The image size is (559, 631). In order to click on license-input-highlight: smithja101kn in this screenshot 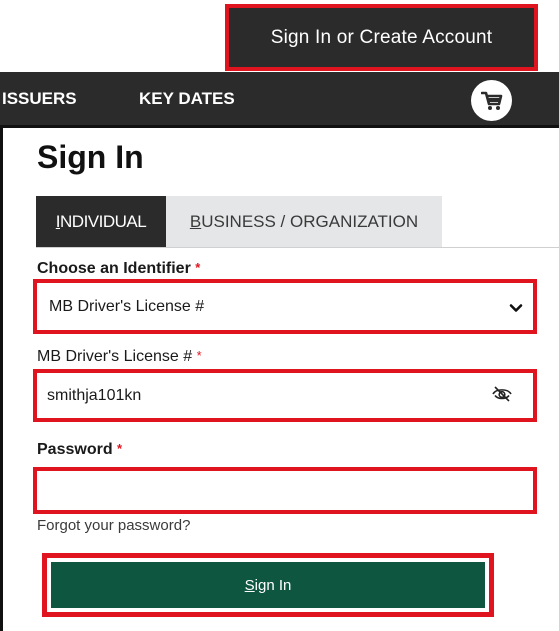, I will do `click(285, 395)`.